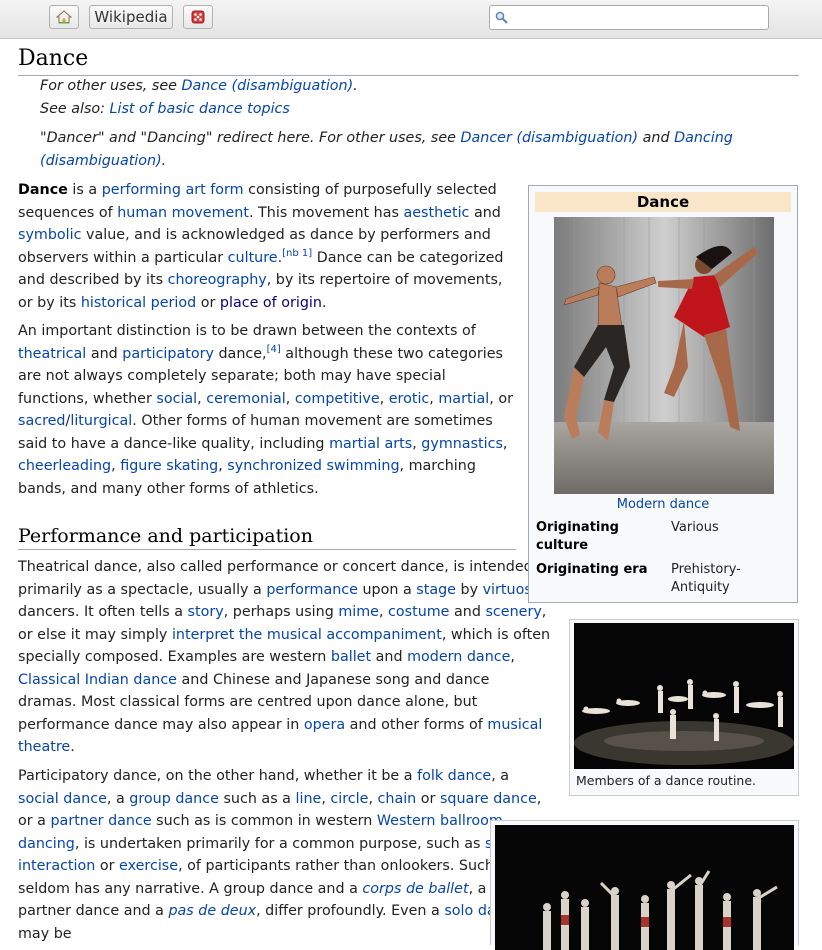 The height and width of the screenshot is (950, 822). What do you see at coordinates (101, 421) in the screenshot?
I see `link-liturgical: liturgical` at bounding box center [101, 421].